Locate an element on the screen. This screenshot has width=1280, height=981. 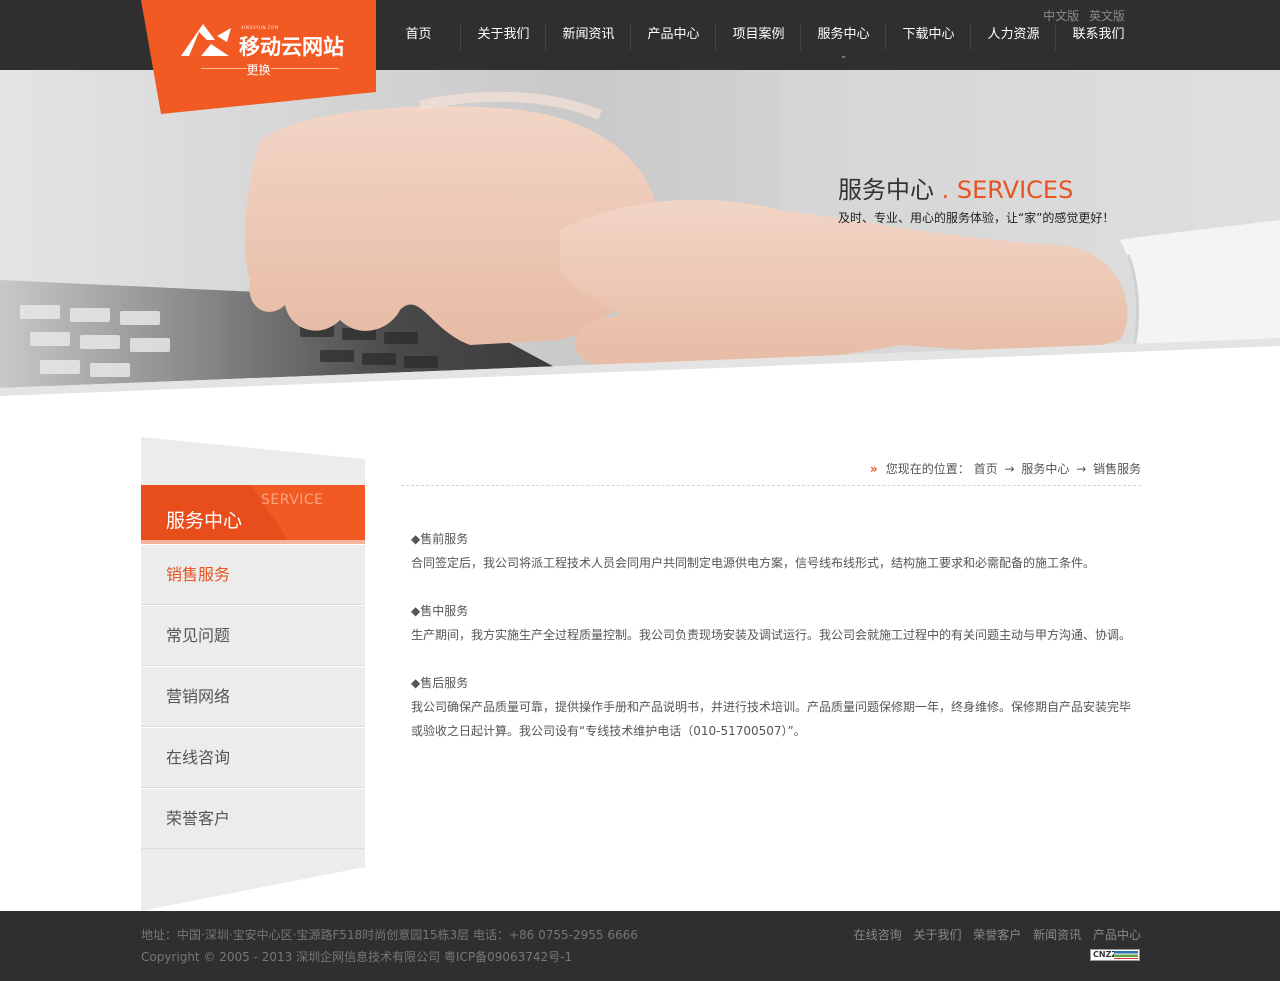
nav-label: 服务中心 is located at coordinates (843, 34).